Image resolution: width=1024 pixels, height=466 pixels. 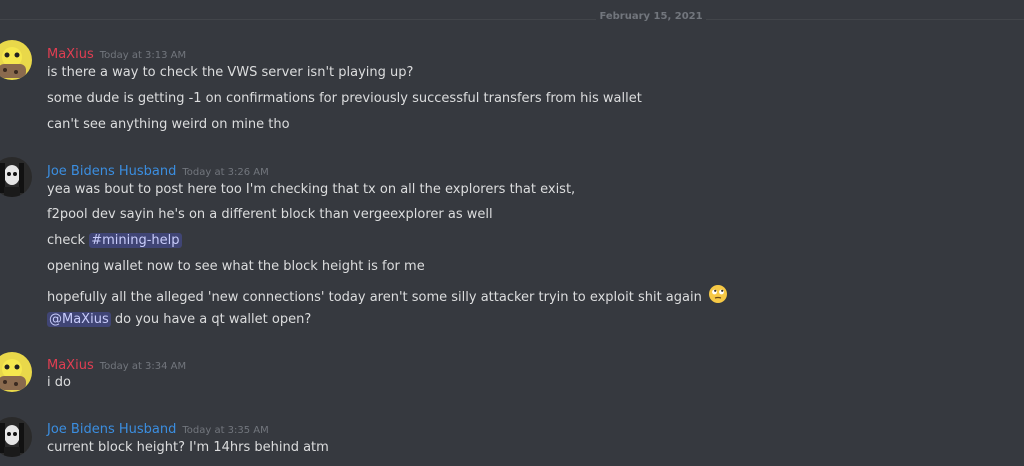 I want to click on channel-mention: #mining-help, so click(x=135, y=240).